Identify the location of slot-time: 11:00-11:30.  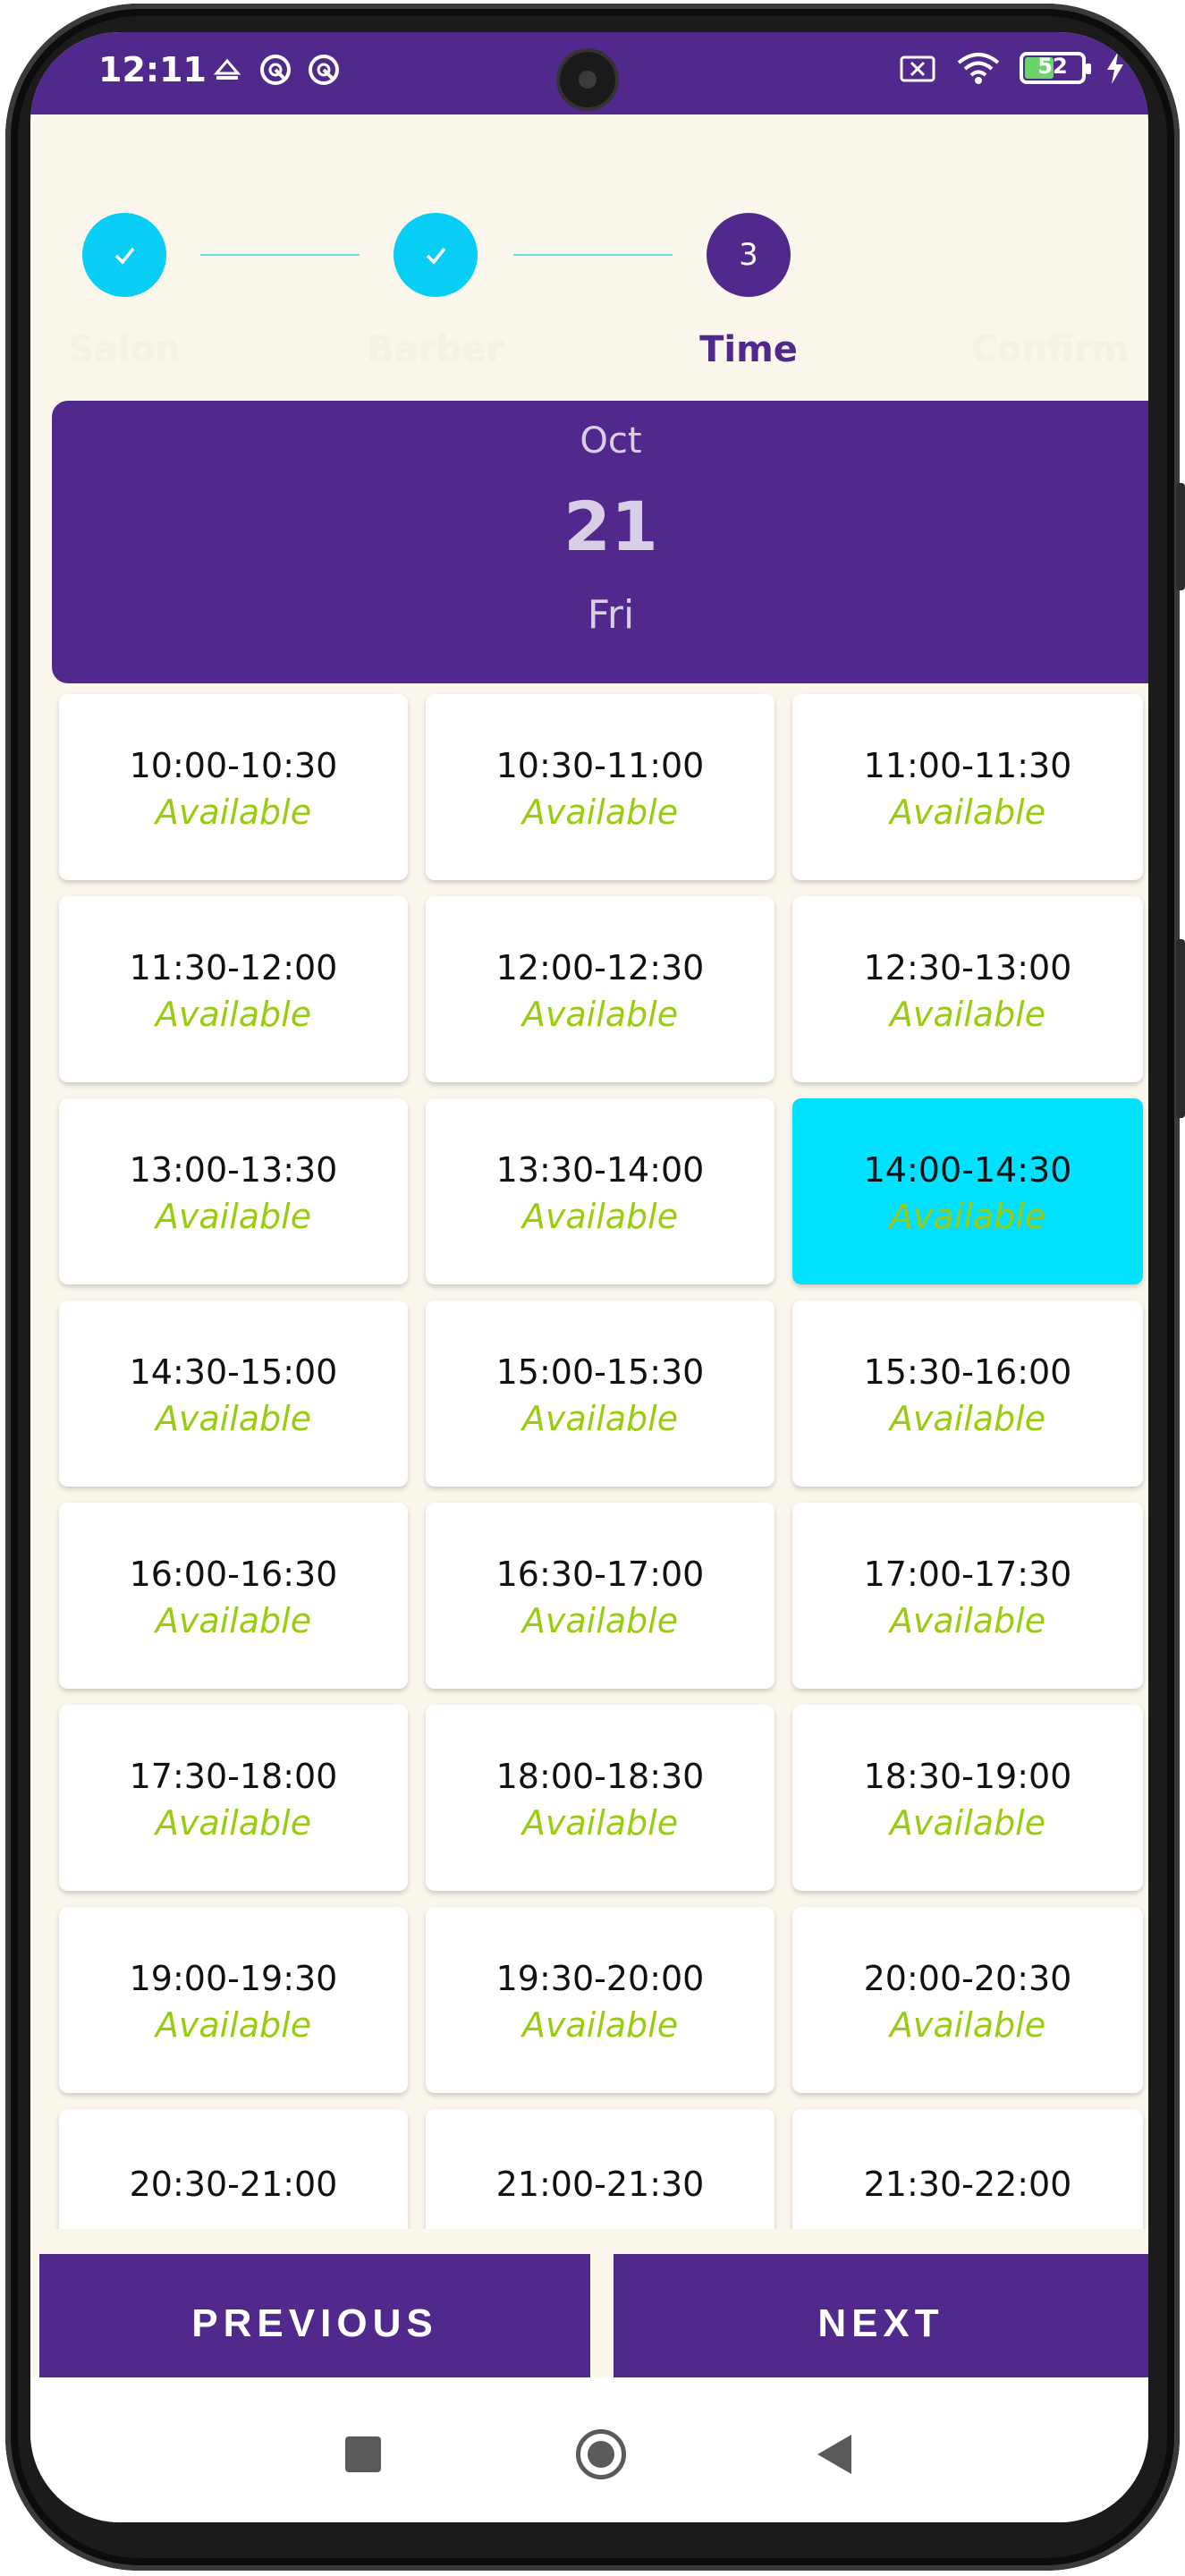
(967, 765).